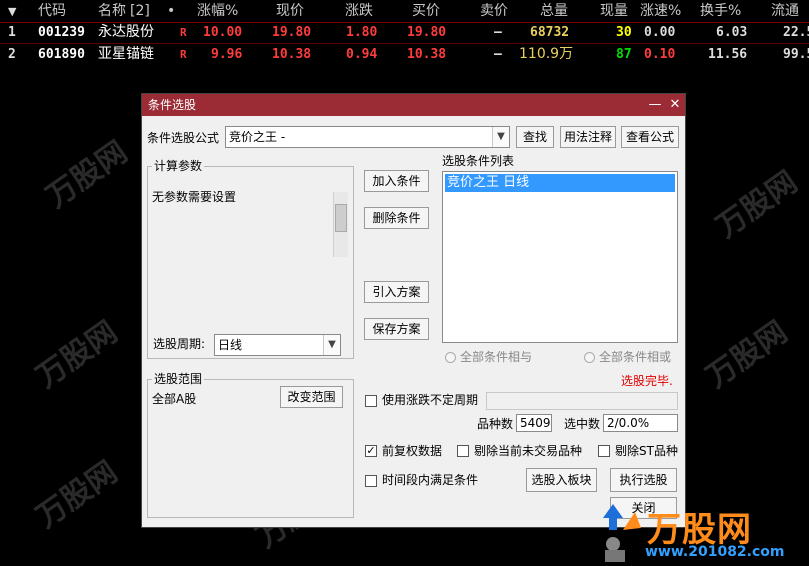 The height and width of the screenshot is (566, 809). What do you see at coordinates (589, 357) in the screenshot?
I see `radio-or` at bounding box center [589, 357].